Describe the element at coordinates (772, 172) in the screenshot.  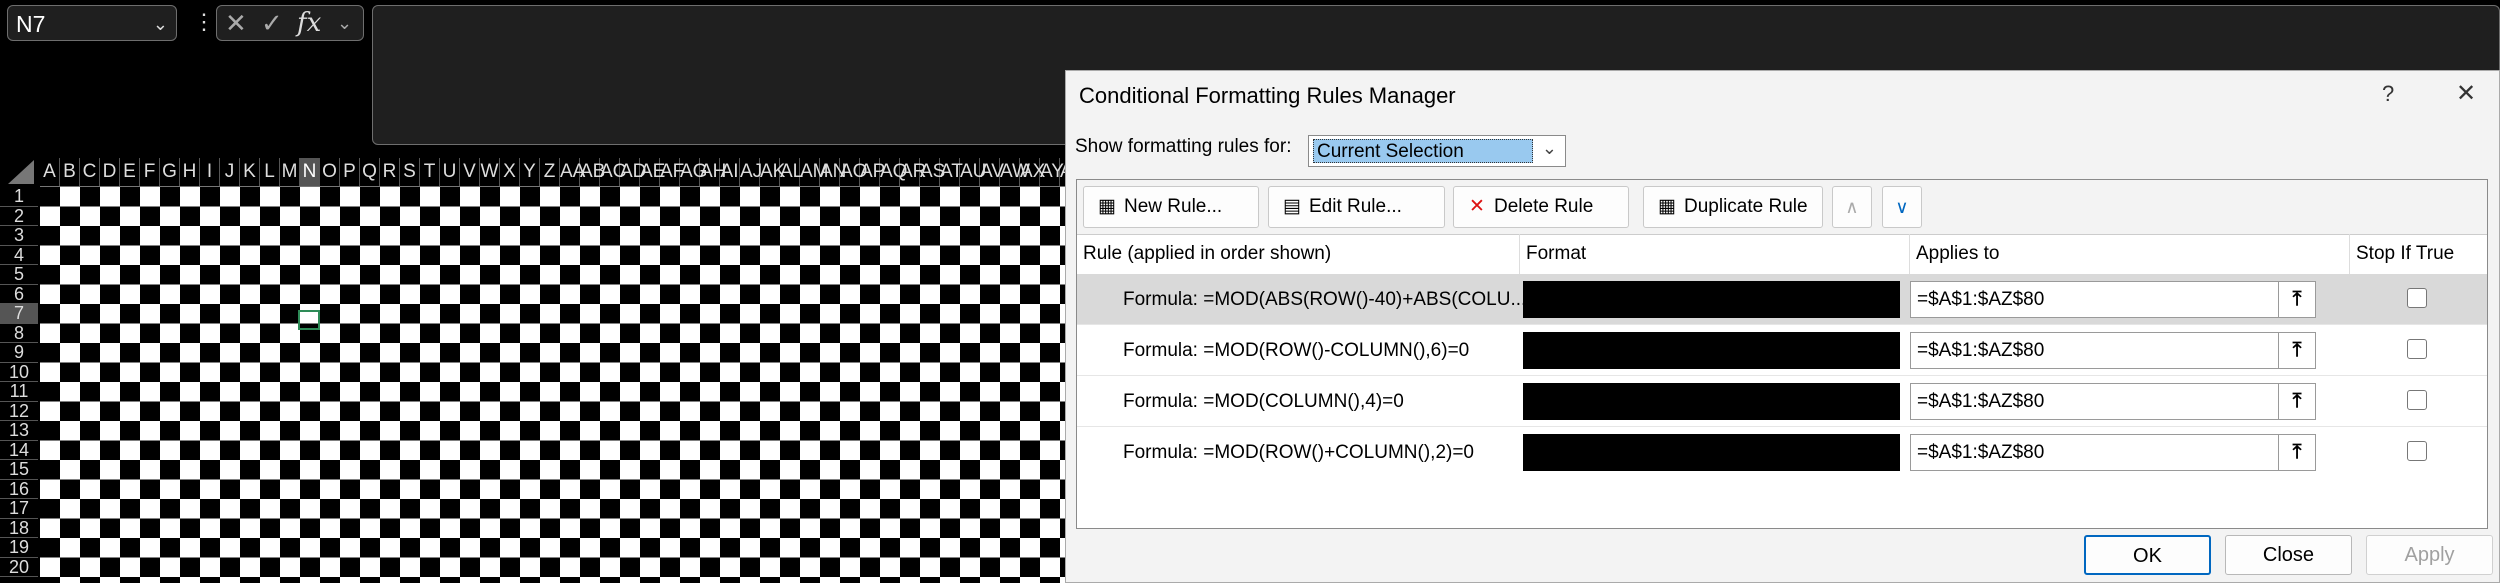
I see `column-header: AK` at that location.